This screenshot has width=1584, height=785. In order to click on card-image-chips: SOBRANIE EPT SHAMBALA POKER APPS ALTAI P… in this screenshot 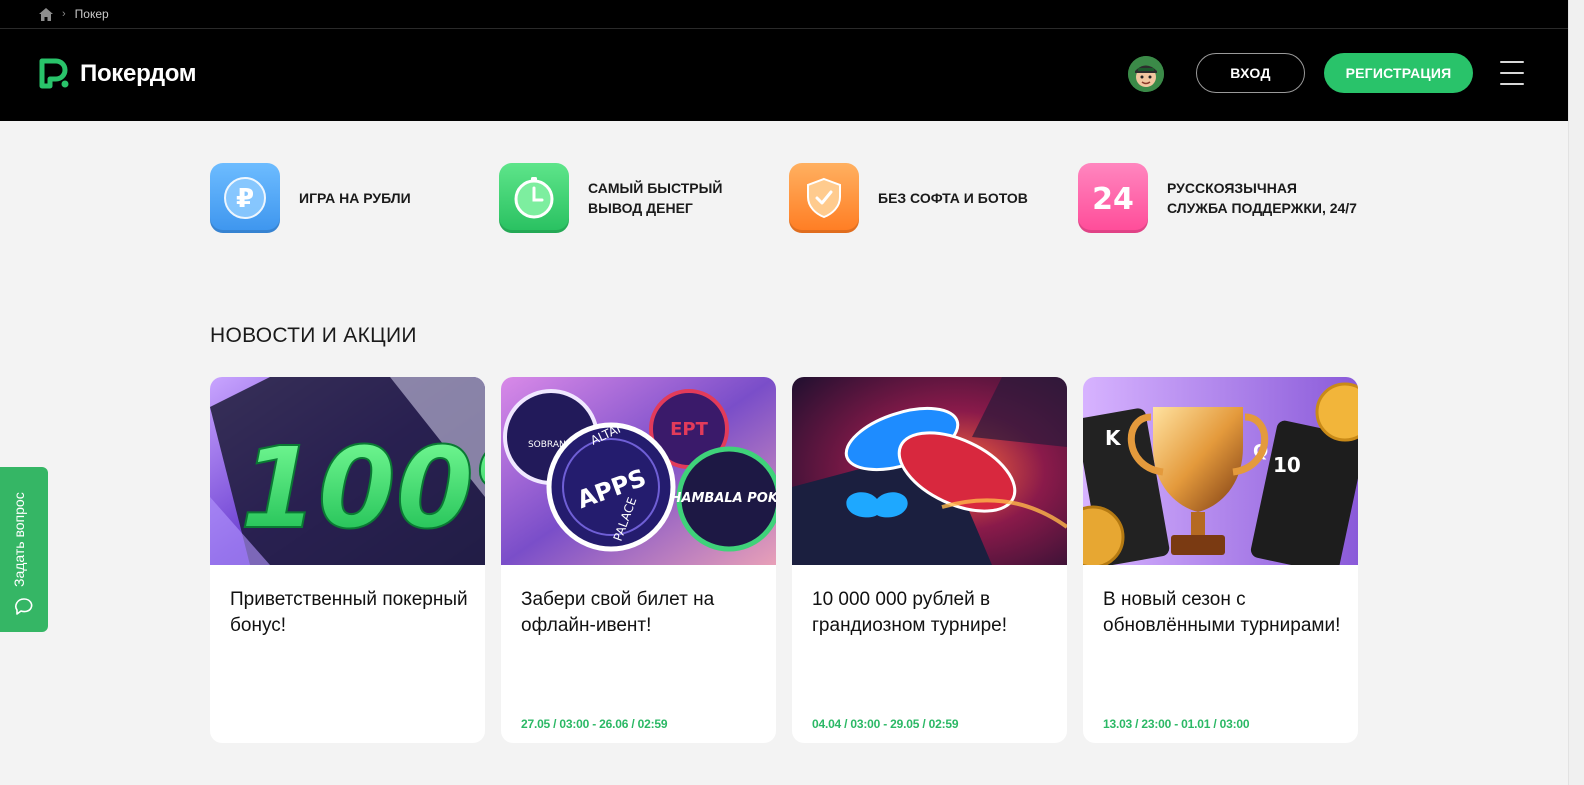, I will do `click(638, 471)`.